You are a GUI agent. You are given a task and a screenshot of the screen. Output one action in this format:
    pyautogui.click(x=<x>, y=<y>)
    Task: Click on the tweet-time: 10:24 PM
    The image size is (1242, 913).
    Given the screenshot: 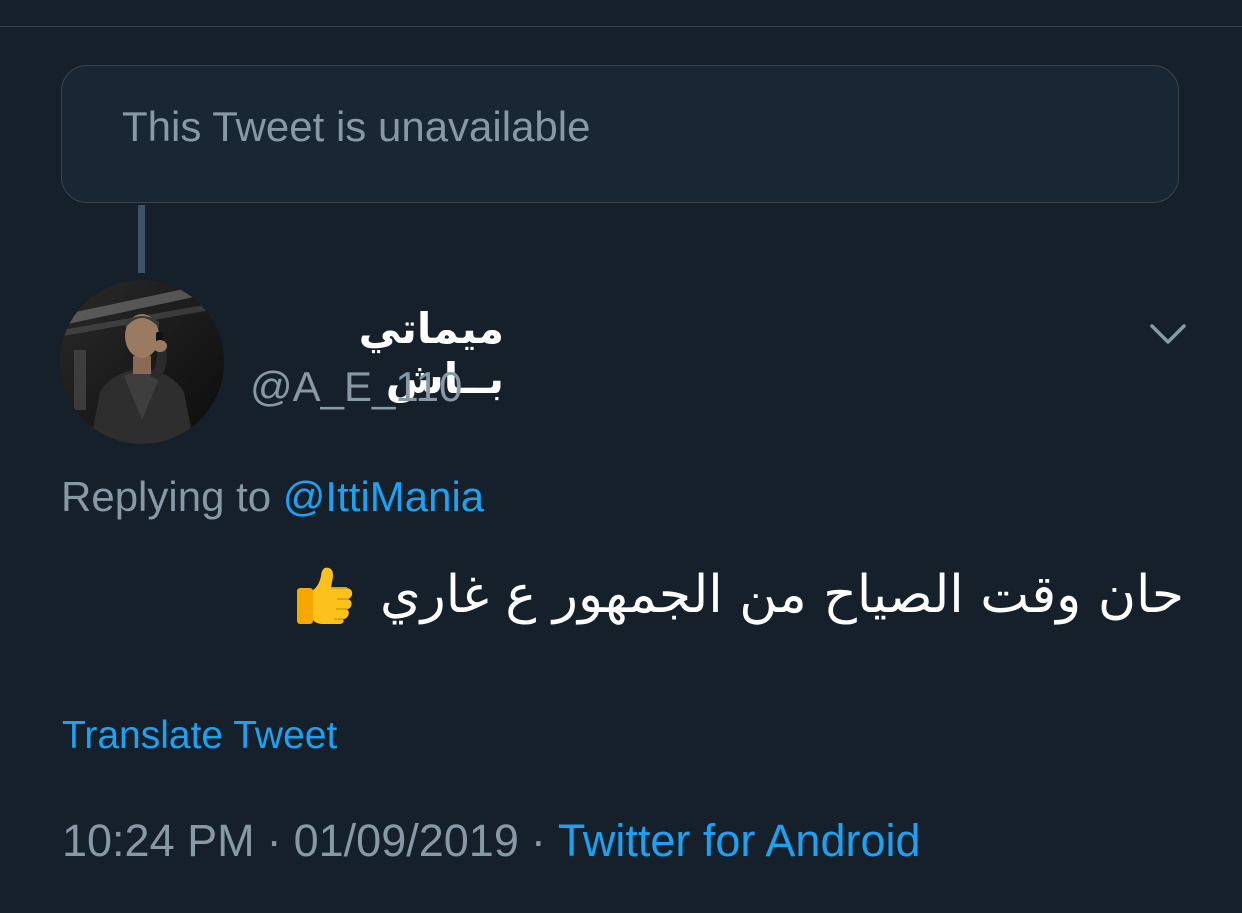 What is the action you would take?
    pyautogui.click(x=158, y=840)
    